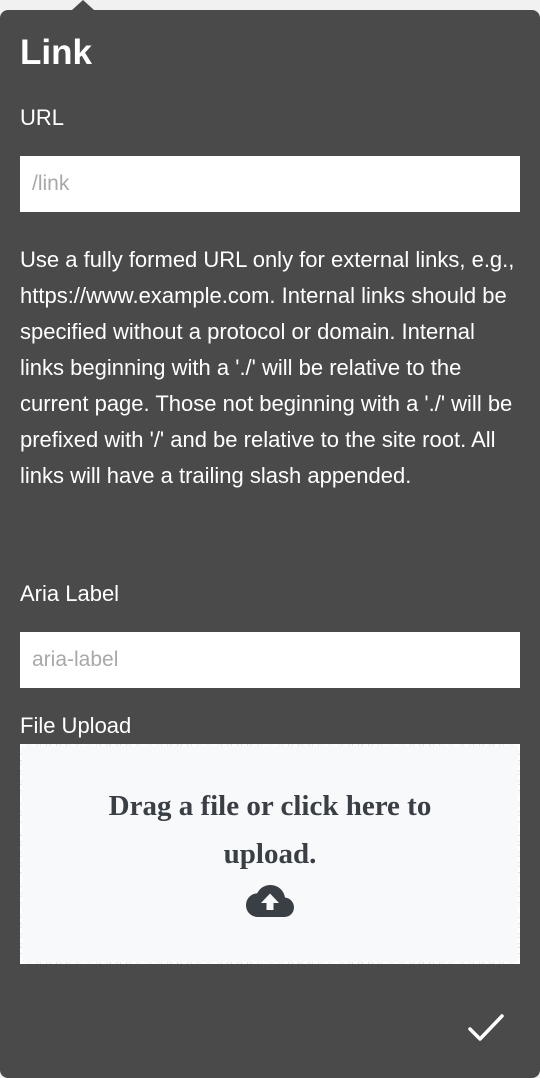 The image size is (540, 1078). Describe the element at coordinates (270, 830) in the screenshot. I see `dropzone-text: Drag a file or click here to upload.` at that location.